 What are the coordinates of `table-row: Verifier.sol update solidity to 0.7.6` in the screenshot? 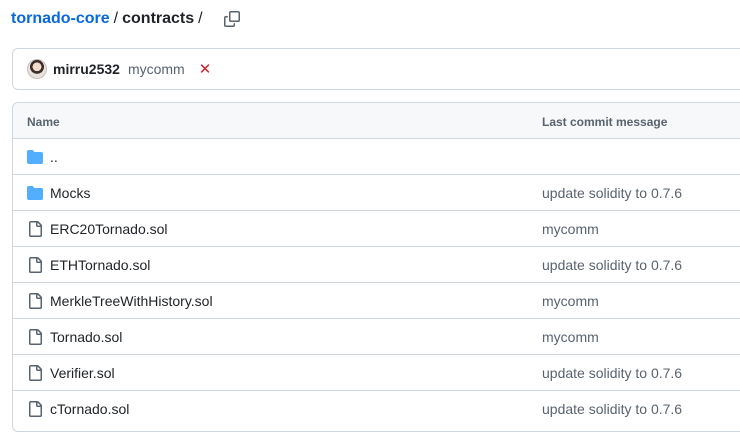 It's located at (376, 373).